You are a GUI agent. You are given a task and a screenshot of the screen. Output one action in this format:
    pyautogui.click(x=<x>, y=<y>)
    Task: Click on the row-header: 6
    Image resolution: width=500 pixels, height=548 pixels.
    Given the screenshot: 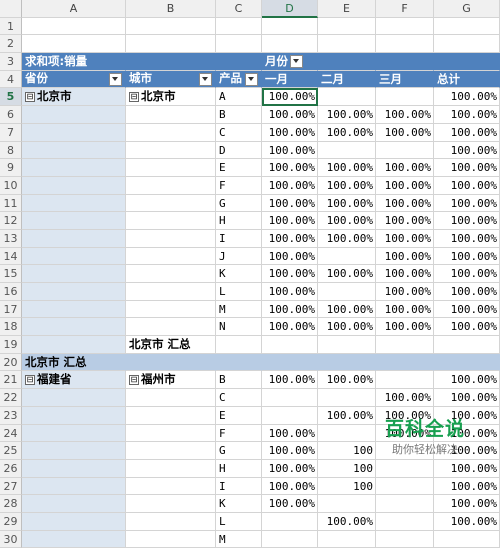 What is the action you would take?
    pyautogui.click(x=11, y=115)
    